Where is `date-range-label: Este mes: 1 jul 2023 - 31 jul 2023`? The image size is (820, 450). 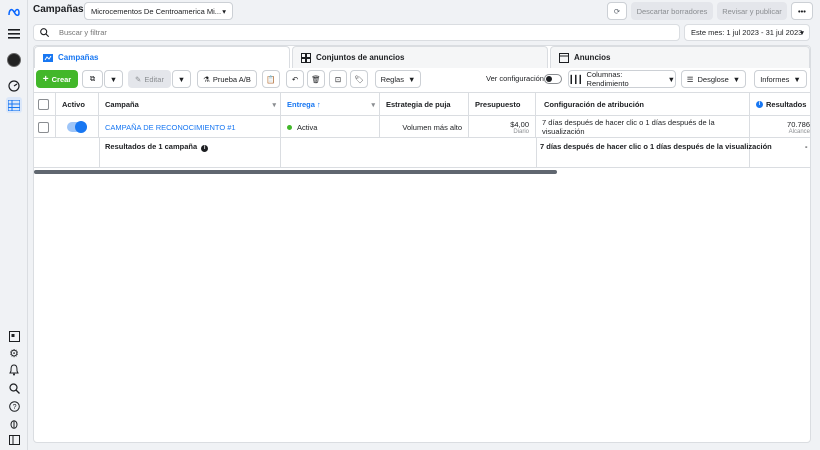 date-range-label: Este mes: 1 jul 2023 - 31 jul 2023 is located at coordinates (747, 32).